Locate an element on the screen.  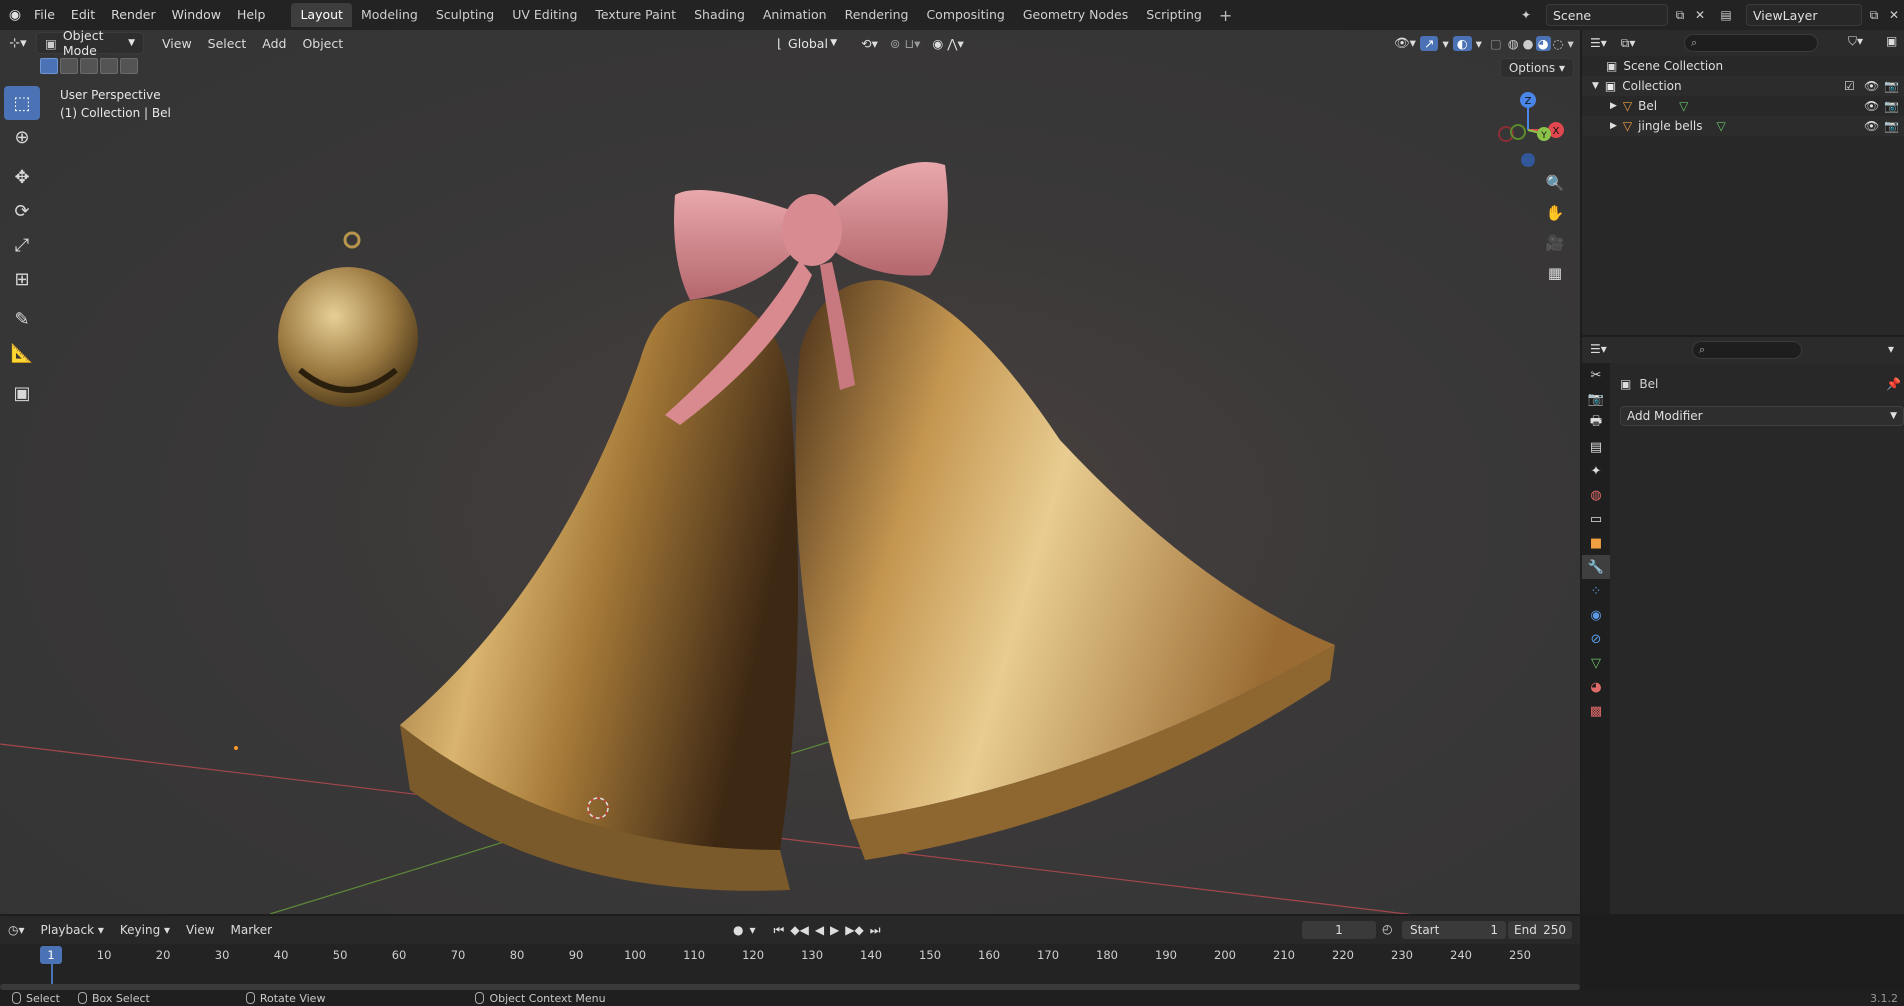
options-button: Options ▾ is located at coordinates (1536, 68).